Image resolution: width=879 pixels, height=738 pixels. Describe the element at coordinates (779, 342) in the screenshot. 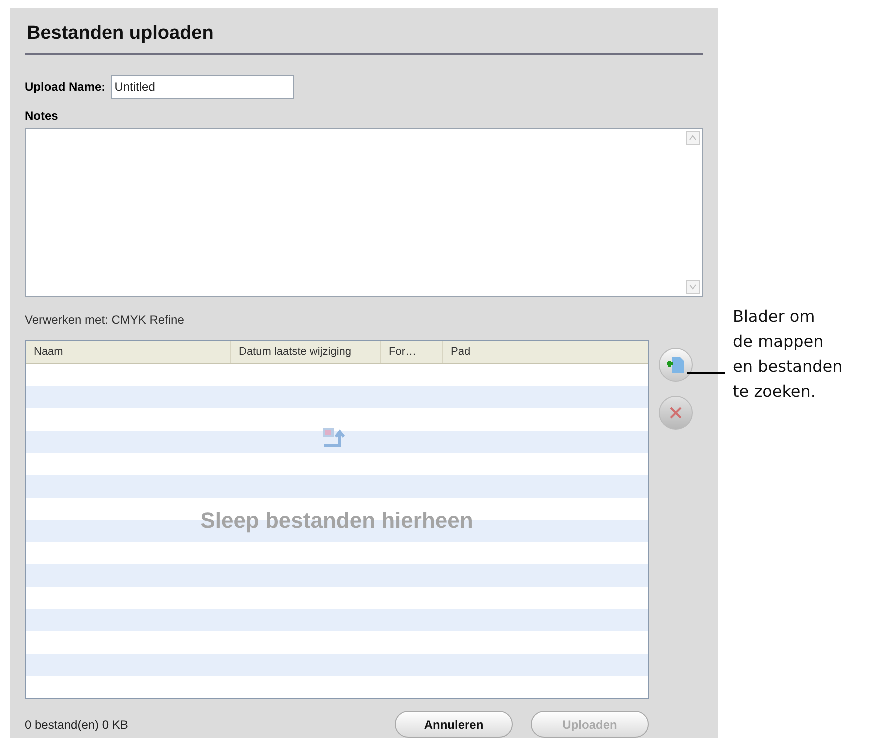

I see `callout-text: de mappen` at that location.